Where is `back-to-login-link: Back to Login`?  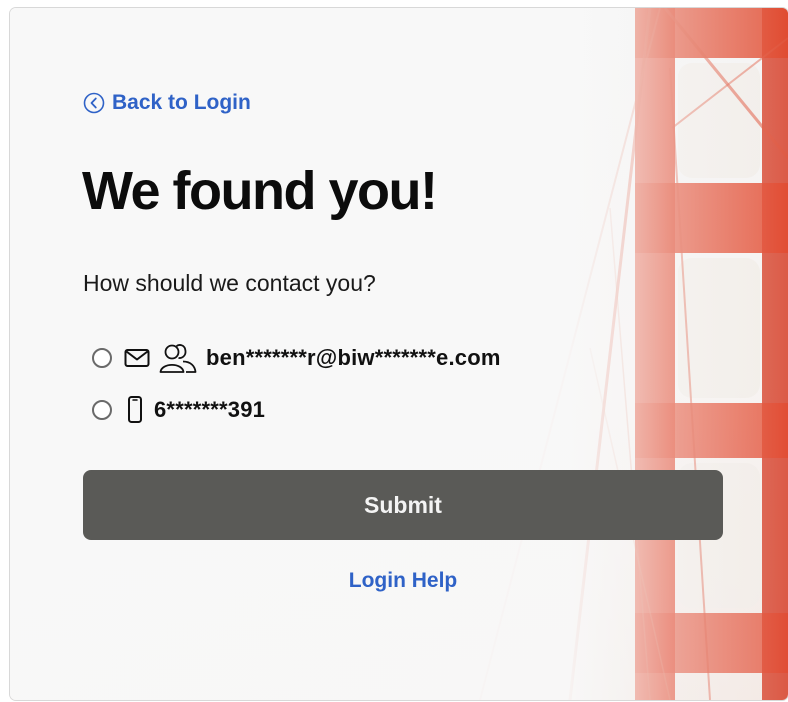 back-to-login-link: Back to Login is located at coordinates (167, 103).